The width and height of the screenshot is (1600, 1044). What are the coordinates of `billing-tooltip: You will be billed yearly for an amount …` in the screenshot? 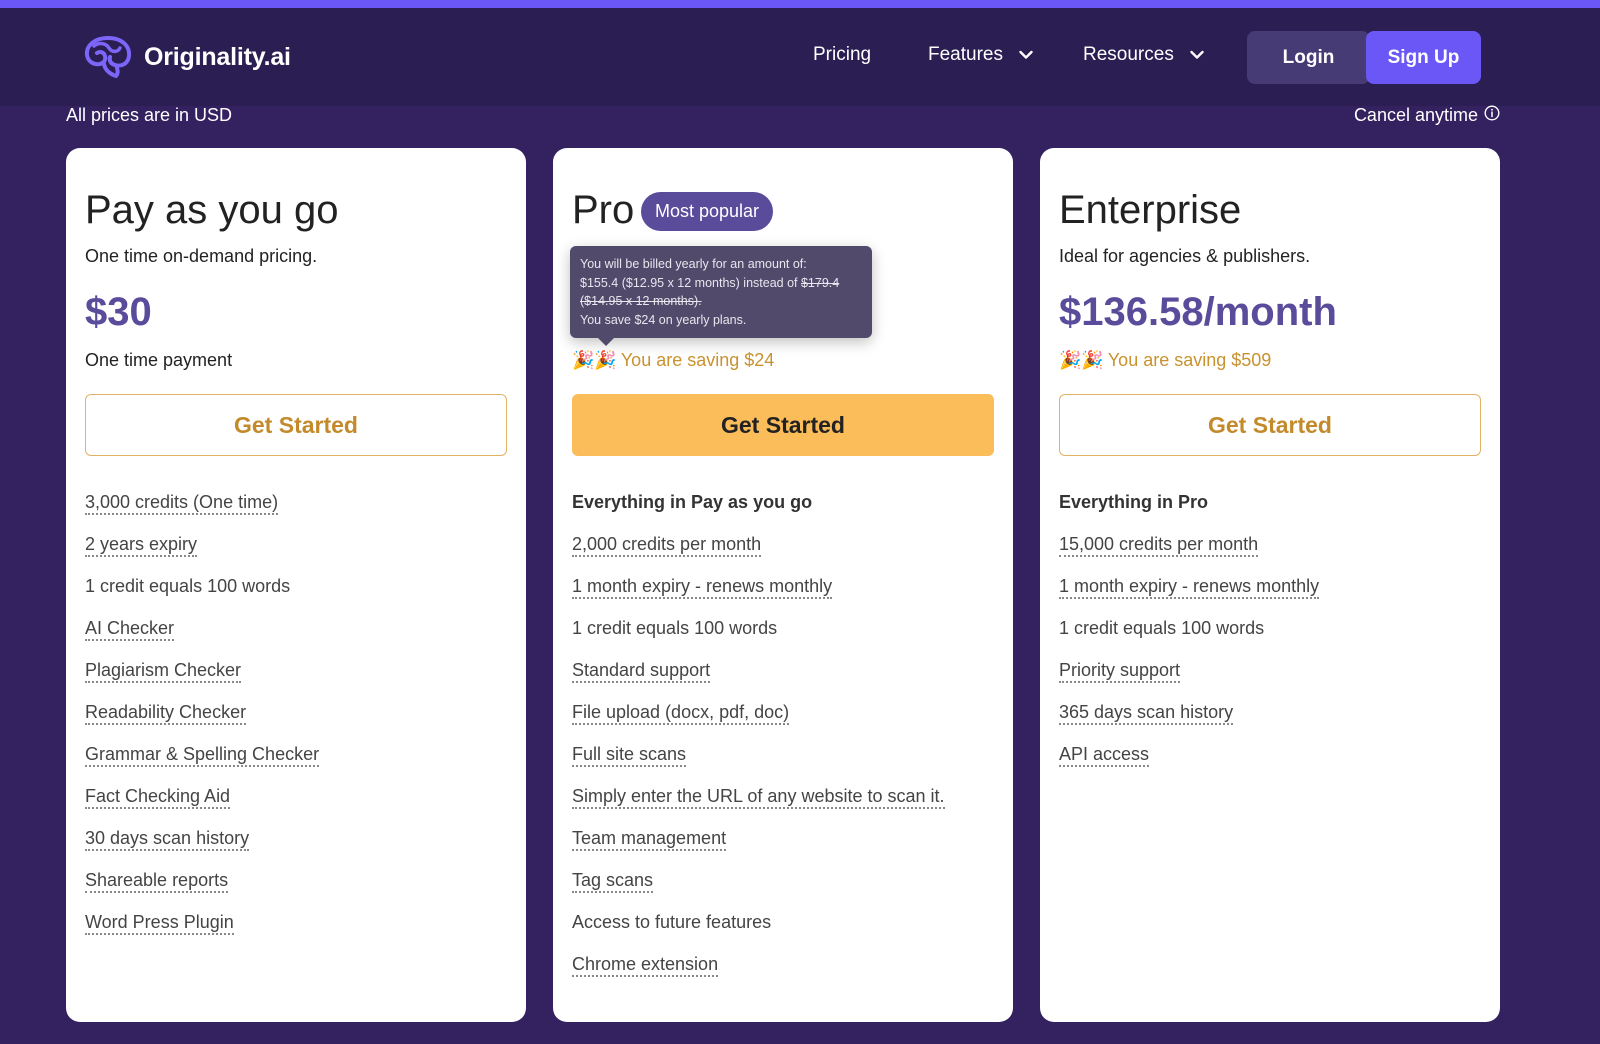 It's located at (721, 296).